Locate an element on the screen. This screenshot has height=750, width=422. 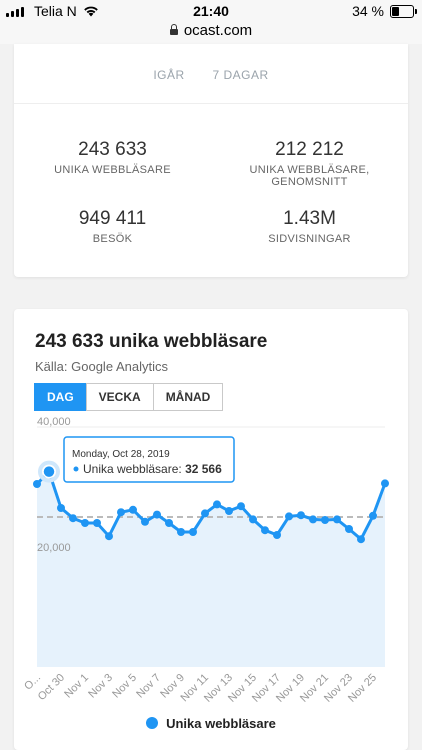
x-tick-label: Nov 1 is located at coordinates (76, 686).